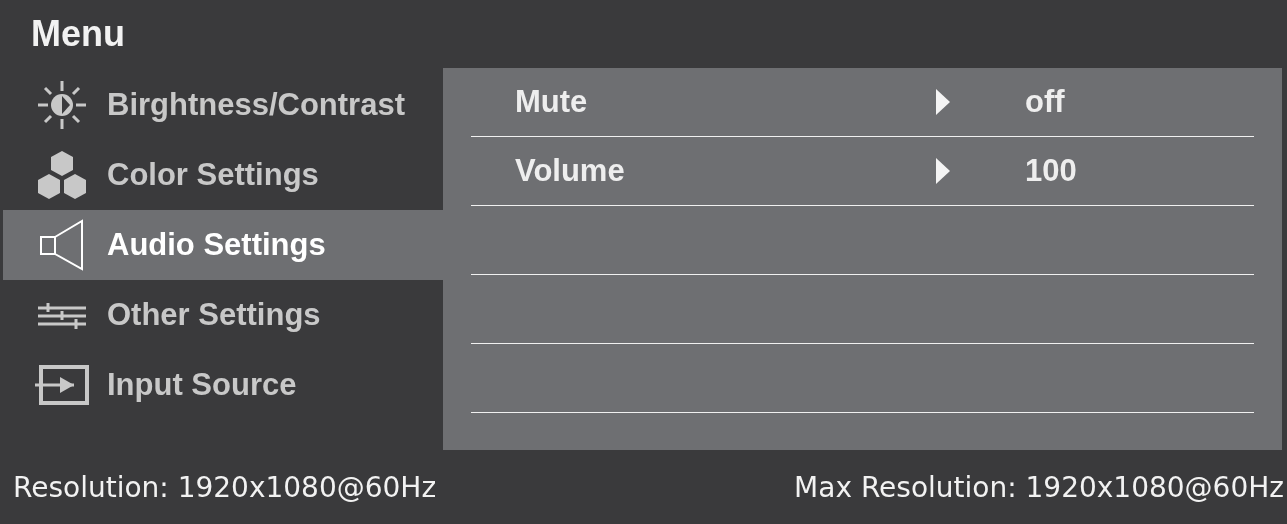 The height and width of the screenshot is (524, 1287). What do you see at coordinates (1045, 102) in the screenshot?
I see `option-value: off` at bounding box center [1045, 102].